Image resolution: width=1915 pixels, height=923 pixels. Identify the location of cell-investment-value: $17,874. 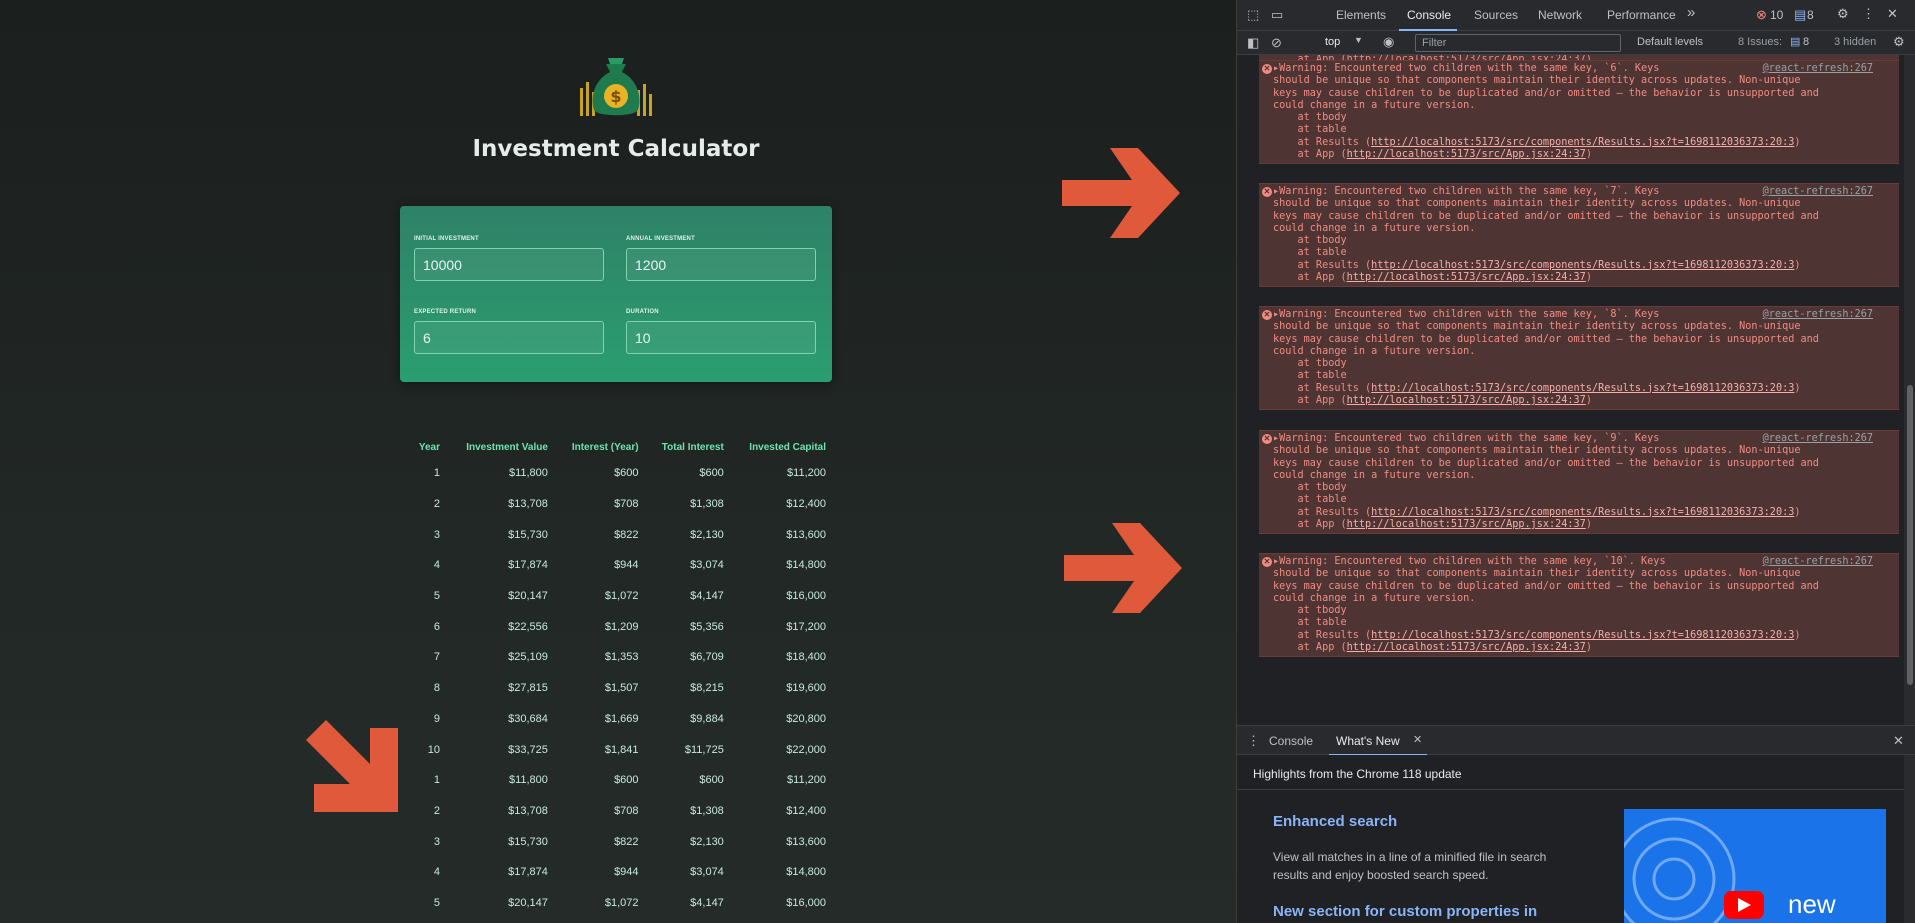
(528, 565).